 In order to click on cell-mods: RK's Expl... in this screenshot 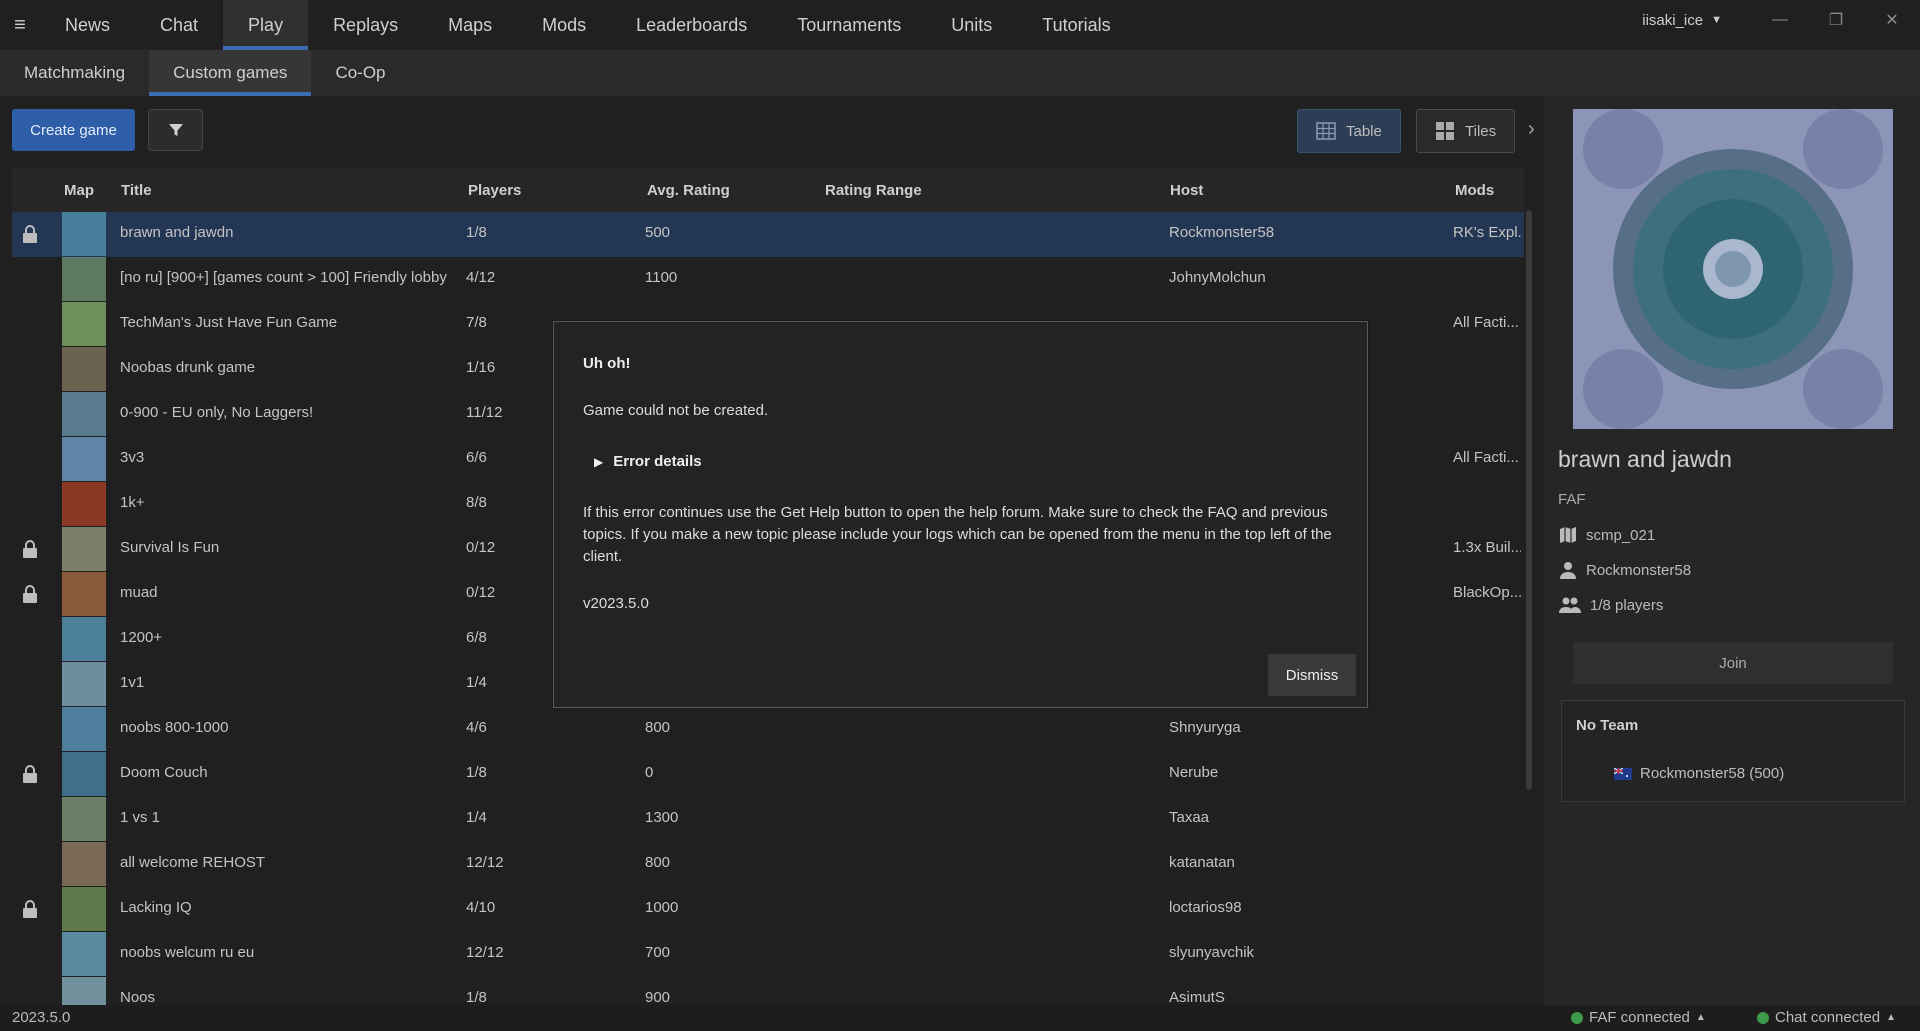, I will do `click(1487, 232)`.